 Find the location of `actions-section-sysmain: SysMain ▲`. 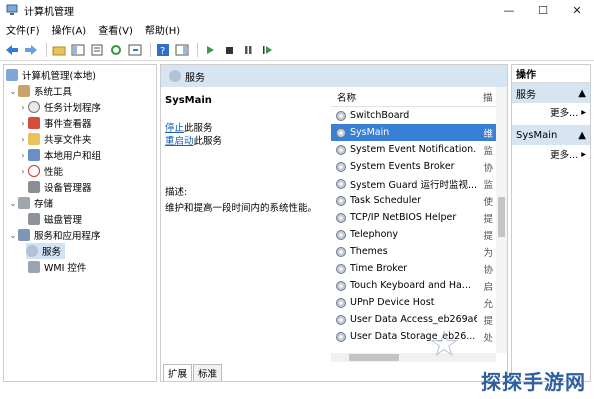

actions-section-sysmain: SysMain ▲ is located at coordinates (551, 135).